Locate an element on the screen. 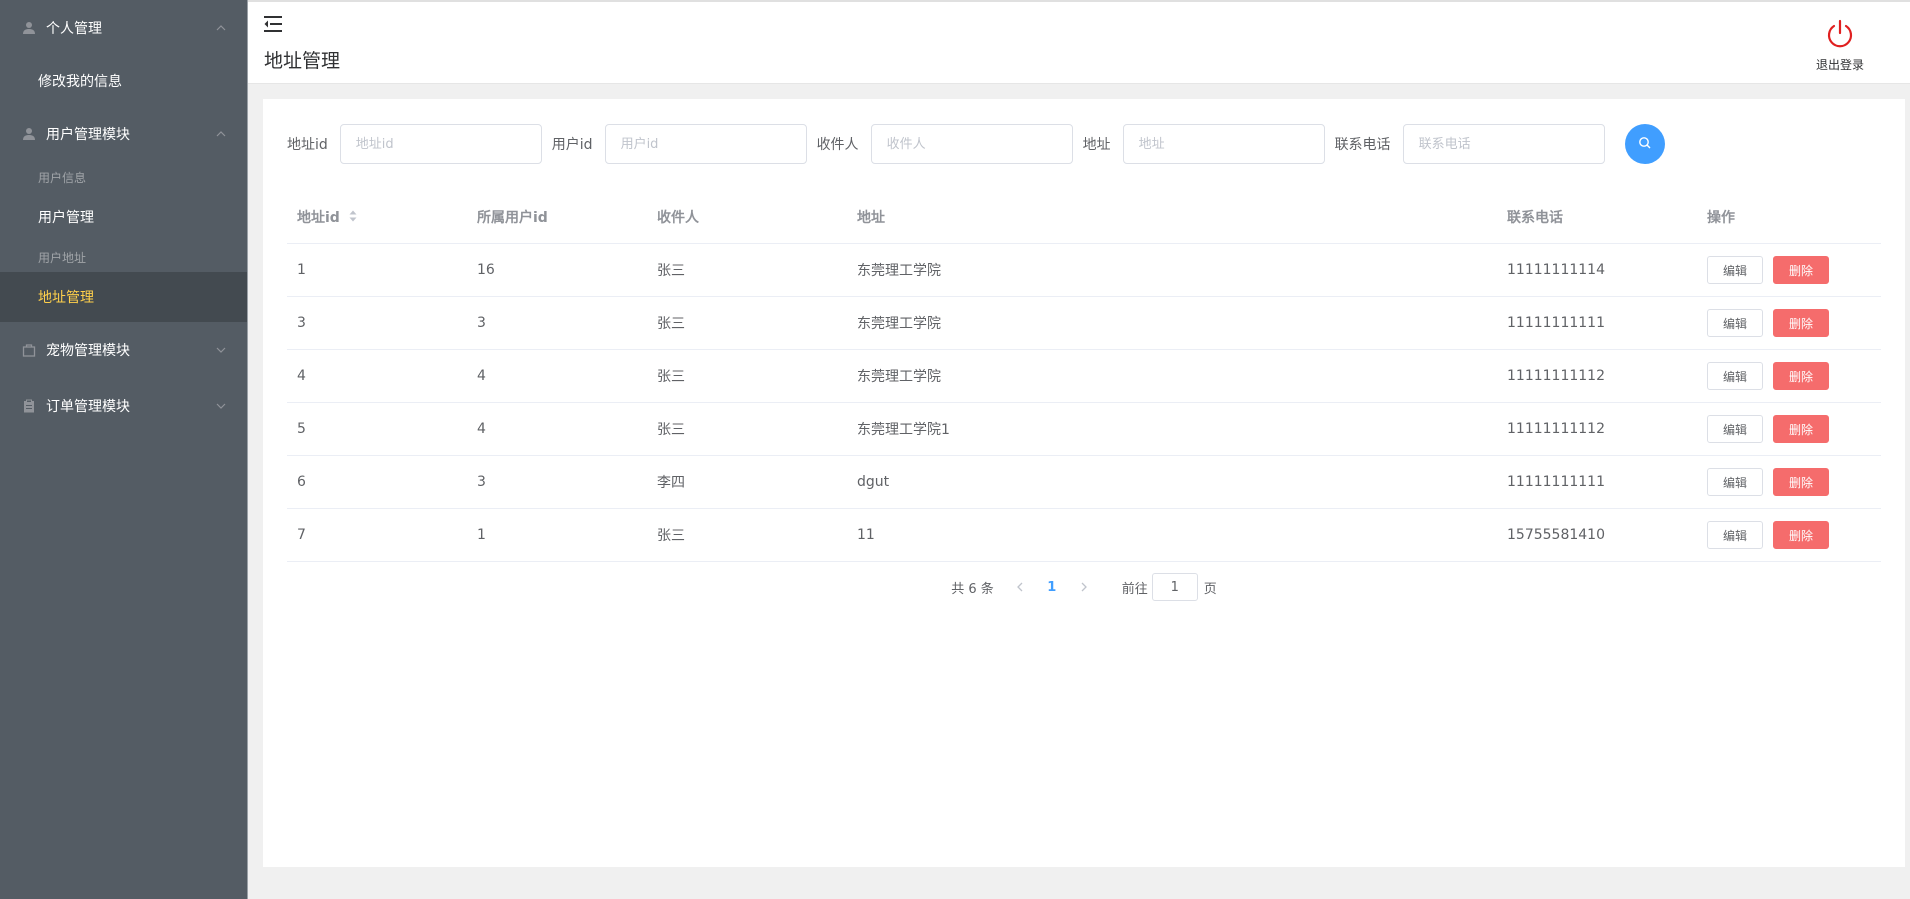 Image resolution: width=1910 pixels, height=899 pixels. menu-group-label: 个人管理 is located at coordinates (74, 29).